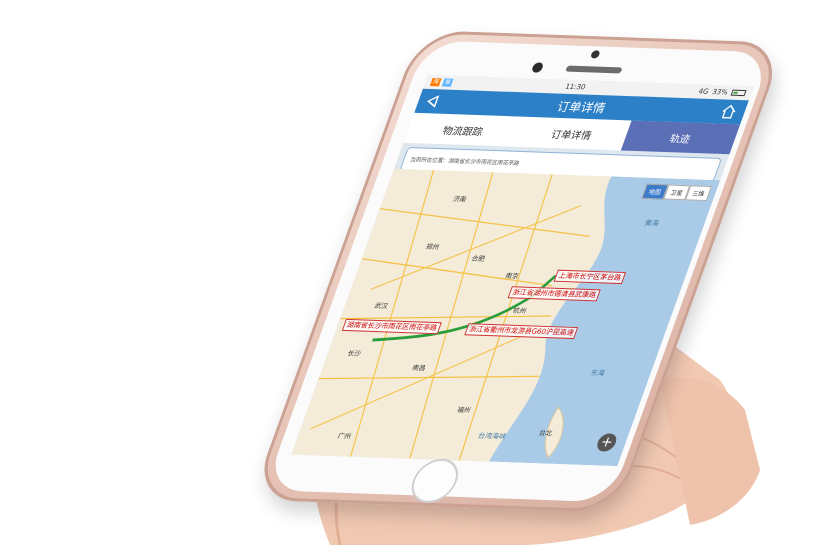  Describe the element at coordinates (595, 54) in the screenshot. I see `front-camera-icon` at that location.